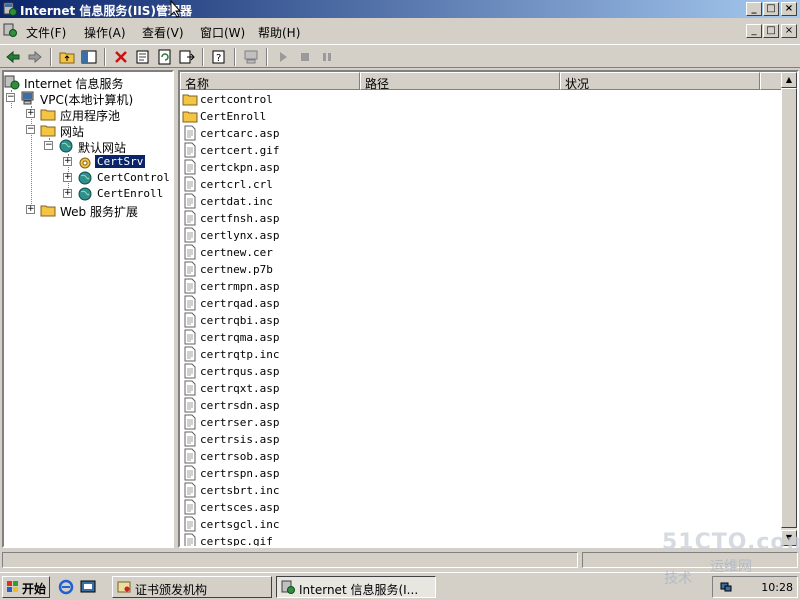 The width and height of the screenshot is (800, 600). I want to click on status-panel-main, so click(290, 560).